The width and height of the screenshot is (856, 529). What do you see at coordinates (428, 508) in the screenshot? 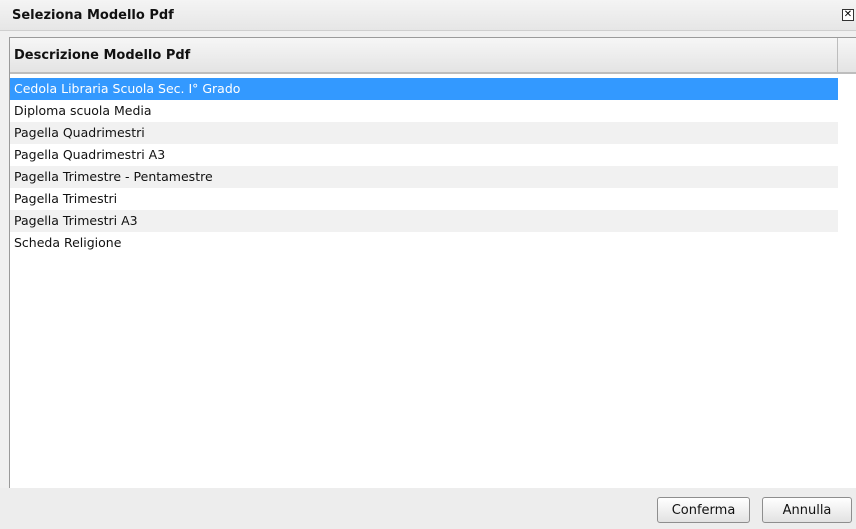
I see `dialog-footer: Conferma Annulla` at bounding box center [428, 508].